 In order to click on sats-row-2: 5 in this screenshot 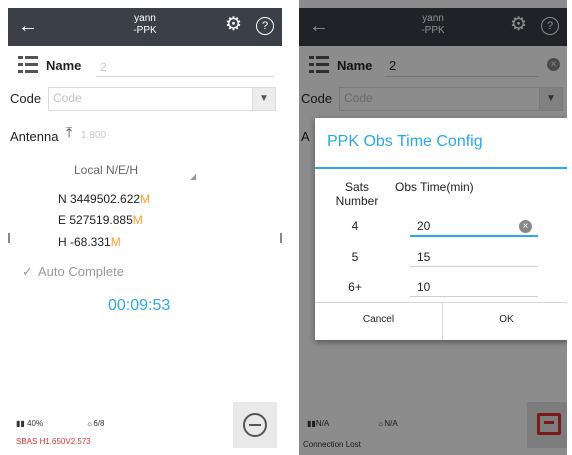, I will do `click(355, 257)`.